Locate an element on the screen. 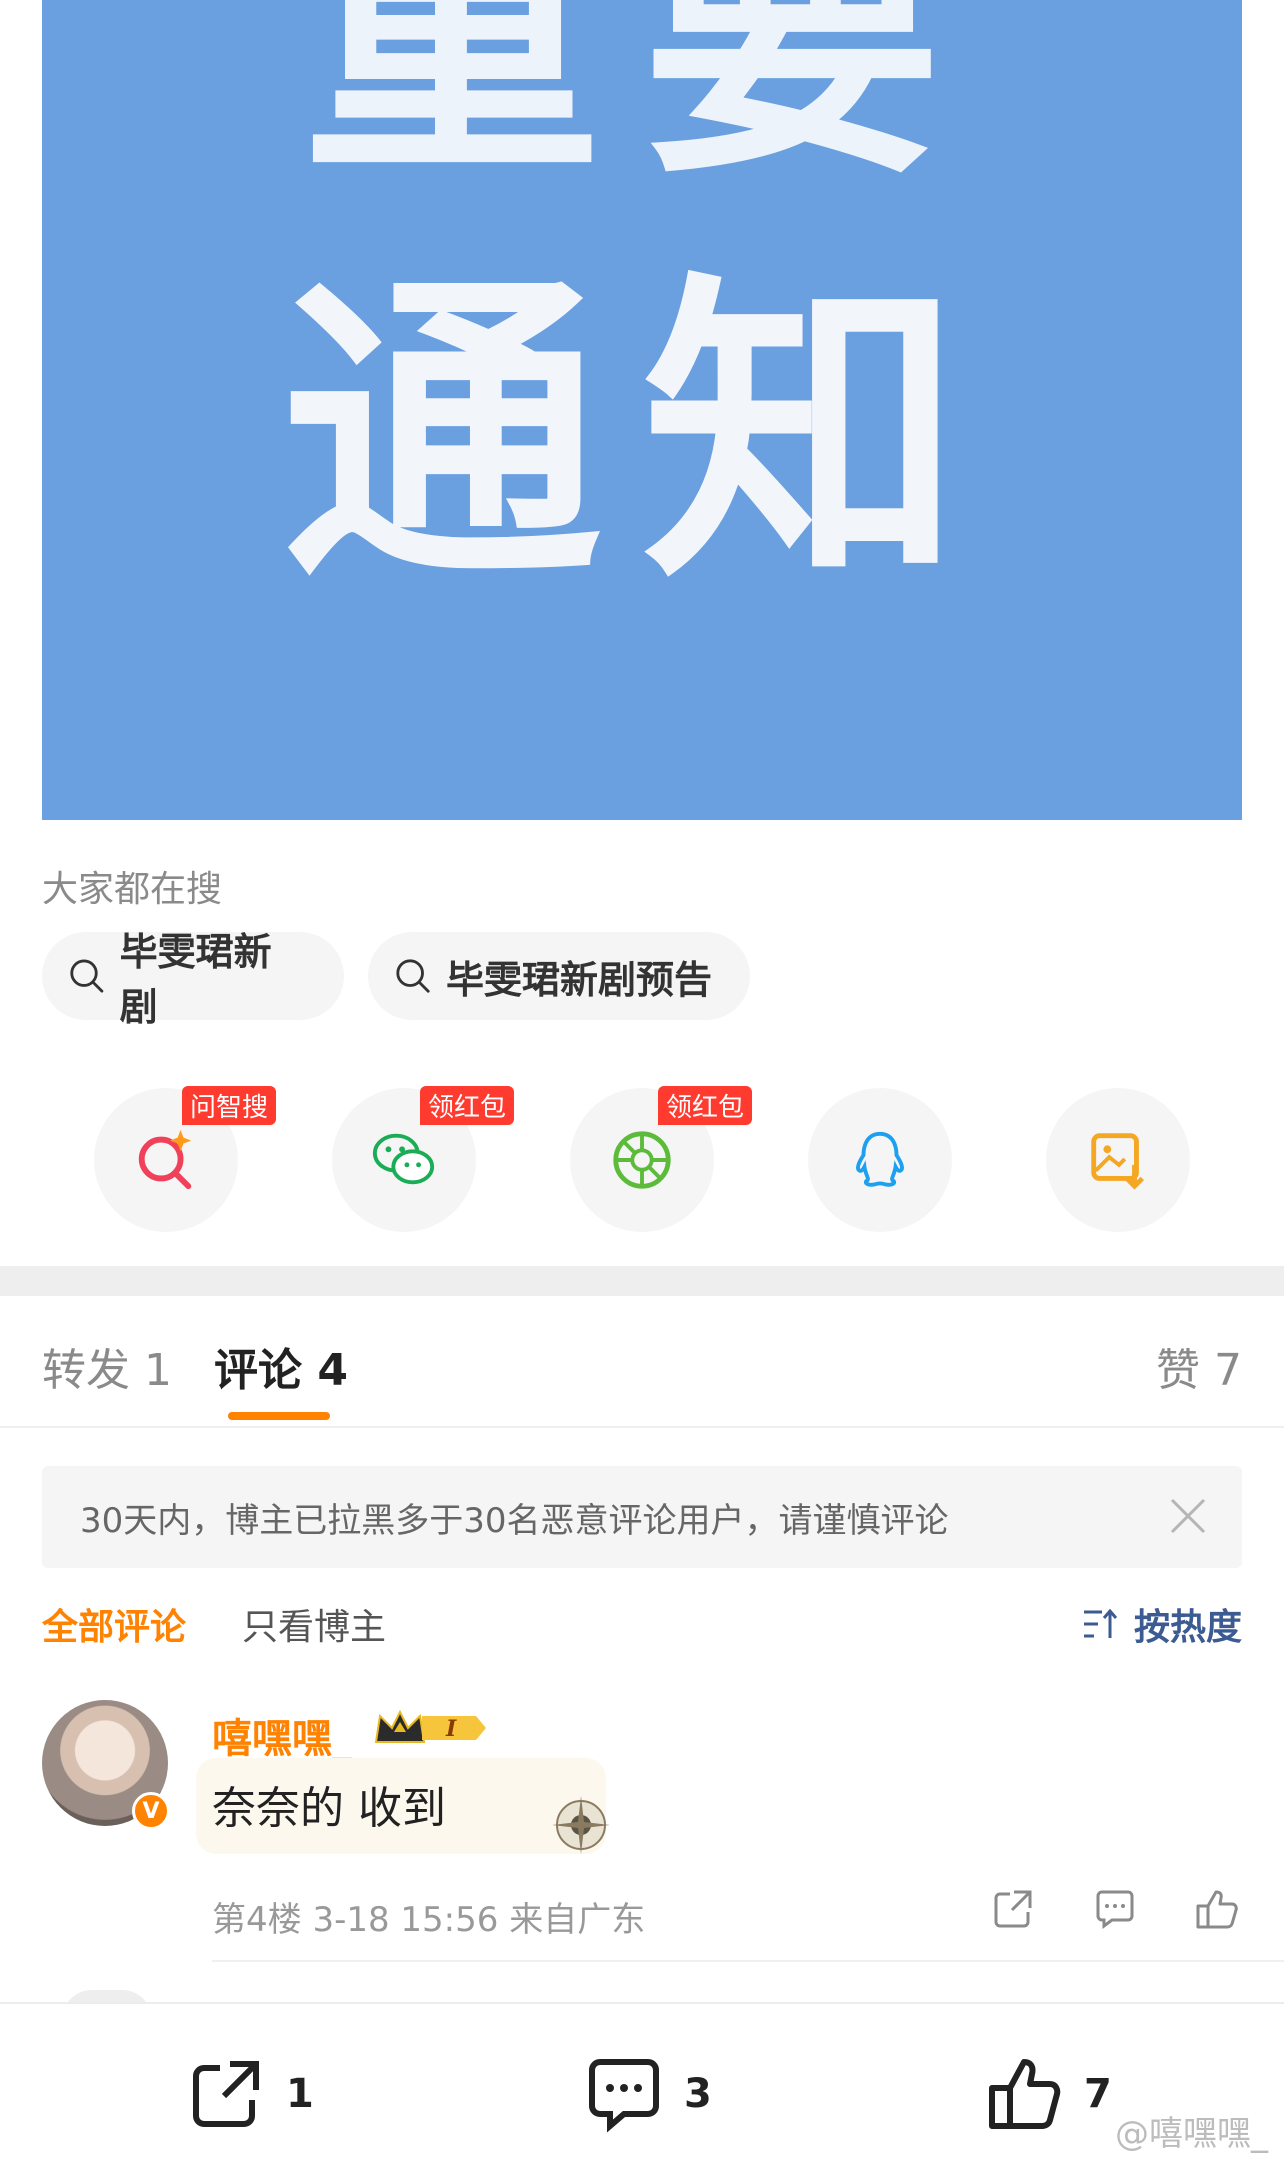 This screenshot has height=2162, width=1284. vip-level-text: I is located at coordinates (451, 1729).